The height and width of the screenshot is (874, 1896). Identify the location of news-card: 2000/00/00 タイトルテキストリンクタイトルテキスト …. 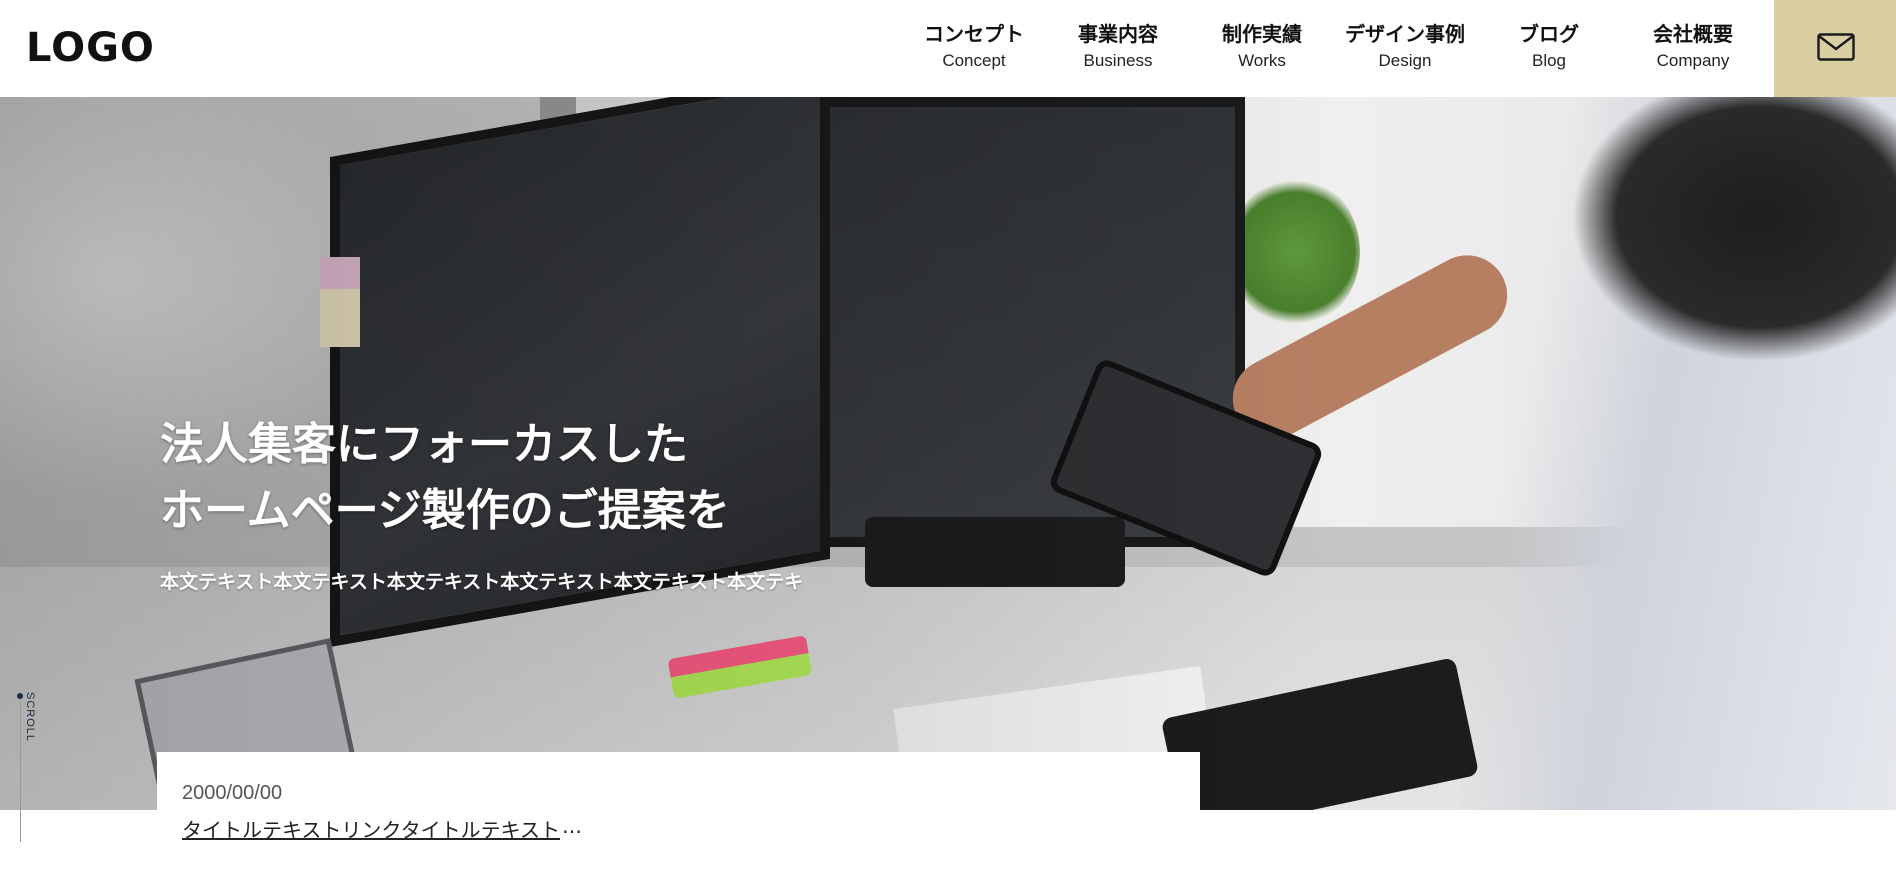
(678, 813).